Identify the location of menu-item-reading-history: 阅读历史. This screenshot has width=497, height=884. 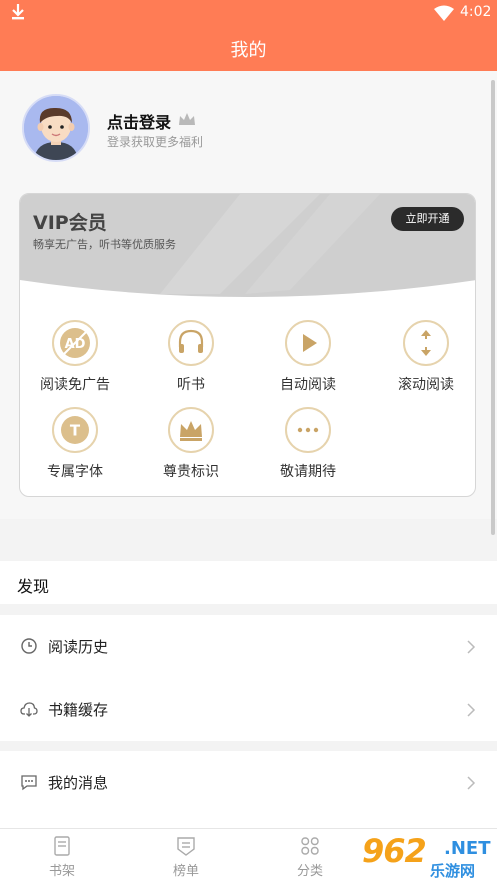
(248, 646).